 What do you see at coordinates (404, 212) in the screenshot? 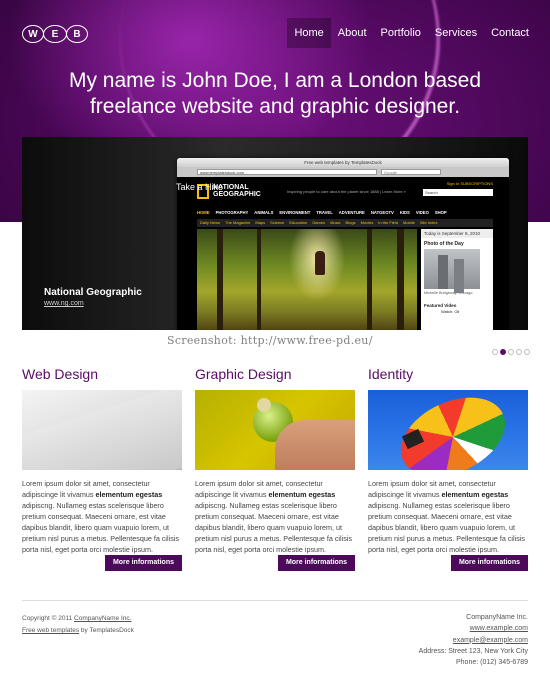
I see `ng-nav-item: KIDS` at bounding box center [404, 212].